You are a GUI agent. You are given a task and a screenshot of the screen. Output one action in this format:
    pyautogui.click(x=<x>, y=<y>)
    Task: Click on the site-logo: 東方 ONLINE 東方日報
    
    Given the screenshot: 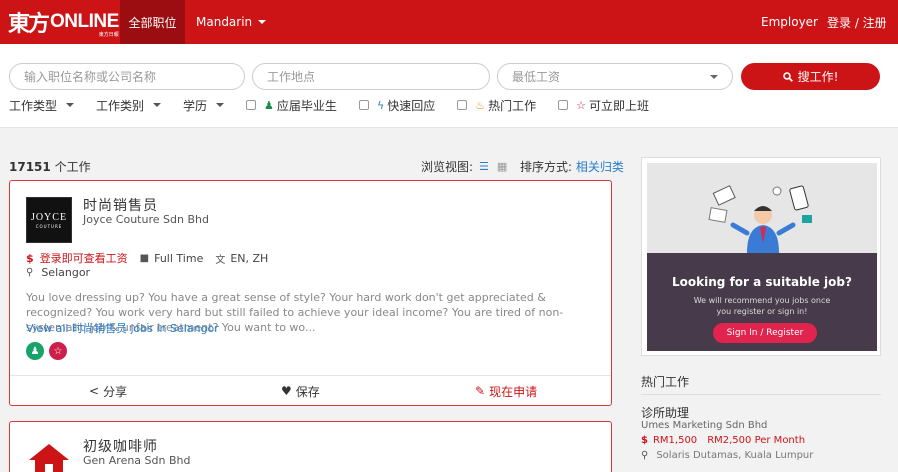 What is the action you would take?
    pyautogui.click(x=63, y=23)
    